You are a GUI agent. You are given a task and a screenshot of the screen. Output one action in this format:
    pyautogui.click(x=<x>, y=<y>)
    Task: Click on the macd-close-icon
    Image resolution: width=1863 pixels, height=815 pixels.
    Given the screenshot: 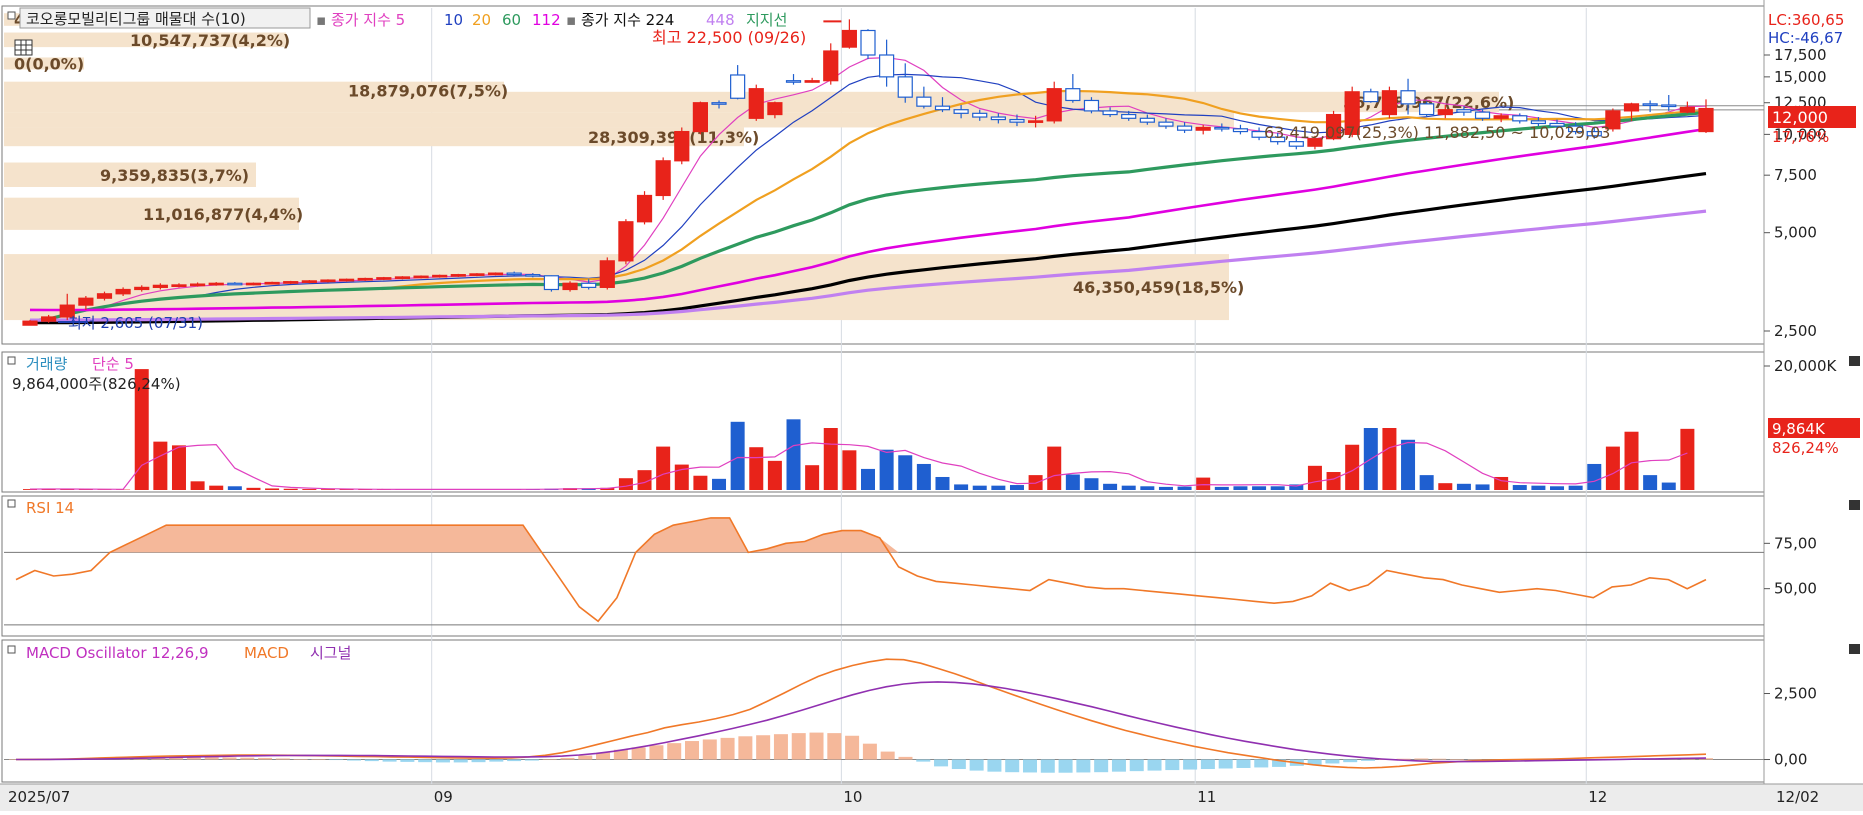 What is the action you would take?
    pyautogui.click(x=1854, y=649)
    